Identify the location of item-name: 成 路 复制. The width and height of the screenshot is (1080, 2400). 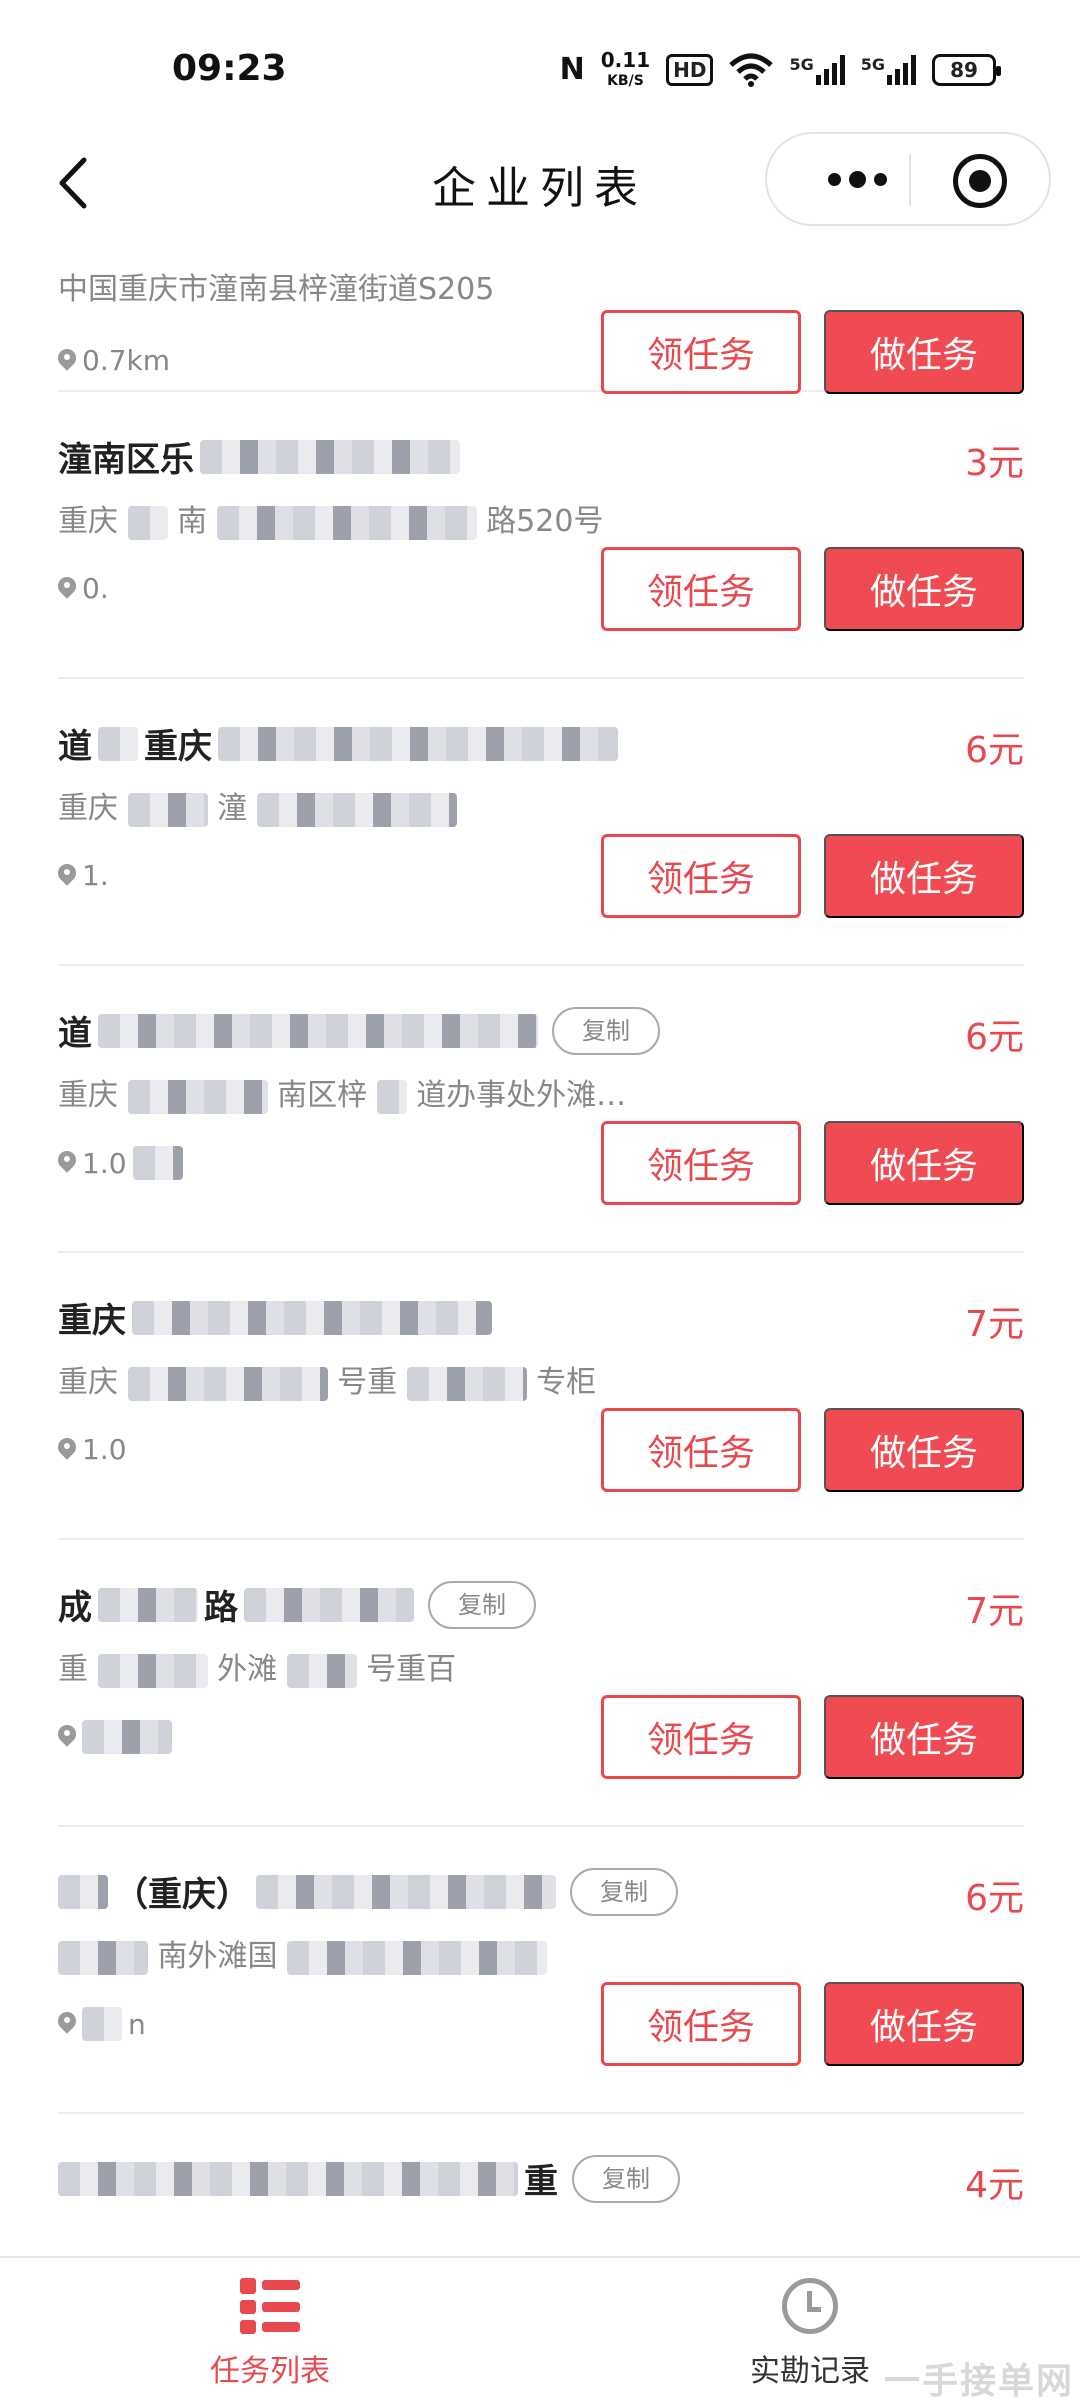
(297, 1604).